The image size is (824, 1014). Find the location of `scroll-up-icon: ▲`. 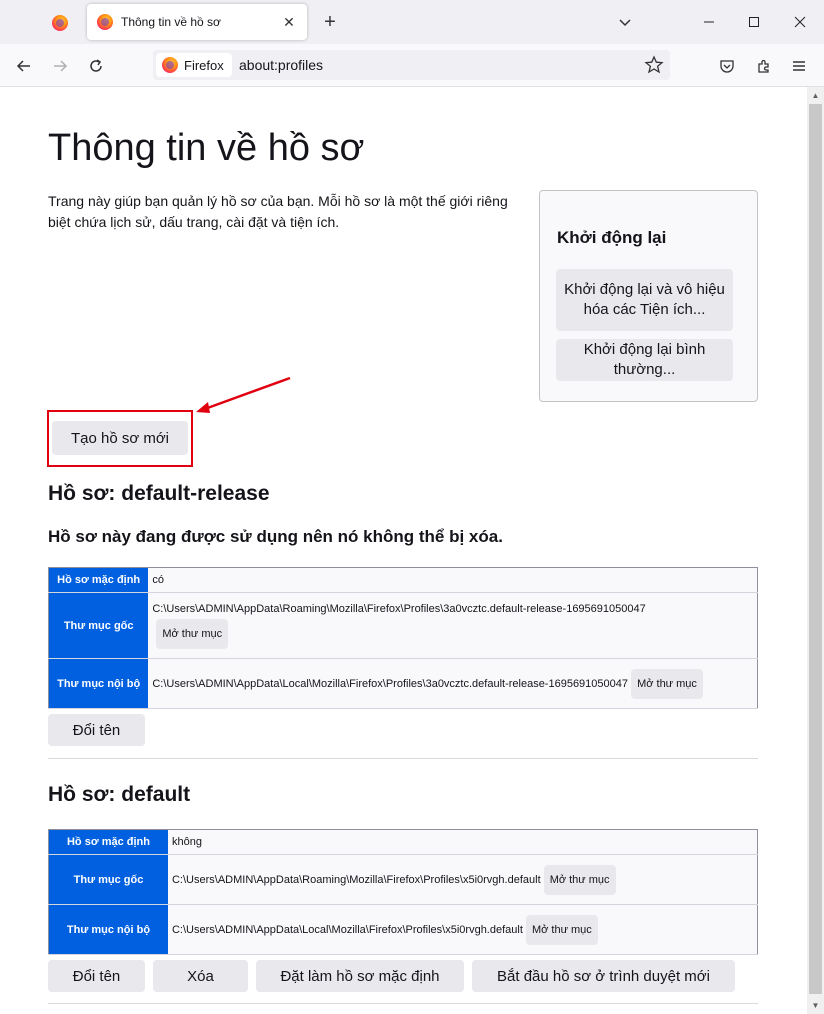

scroll-up-icon: ▲ is located at coordinates (815, 95).